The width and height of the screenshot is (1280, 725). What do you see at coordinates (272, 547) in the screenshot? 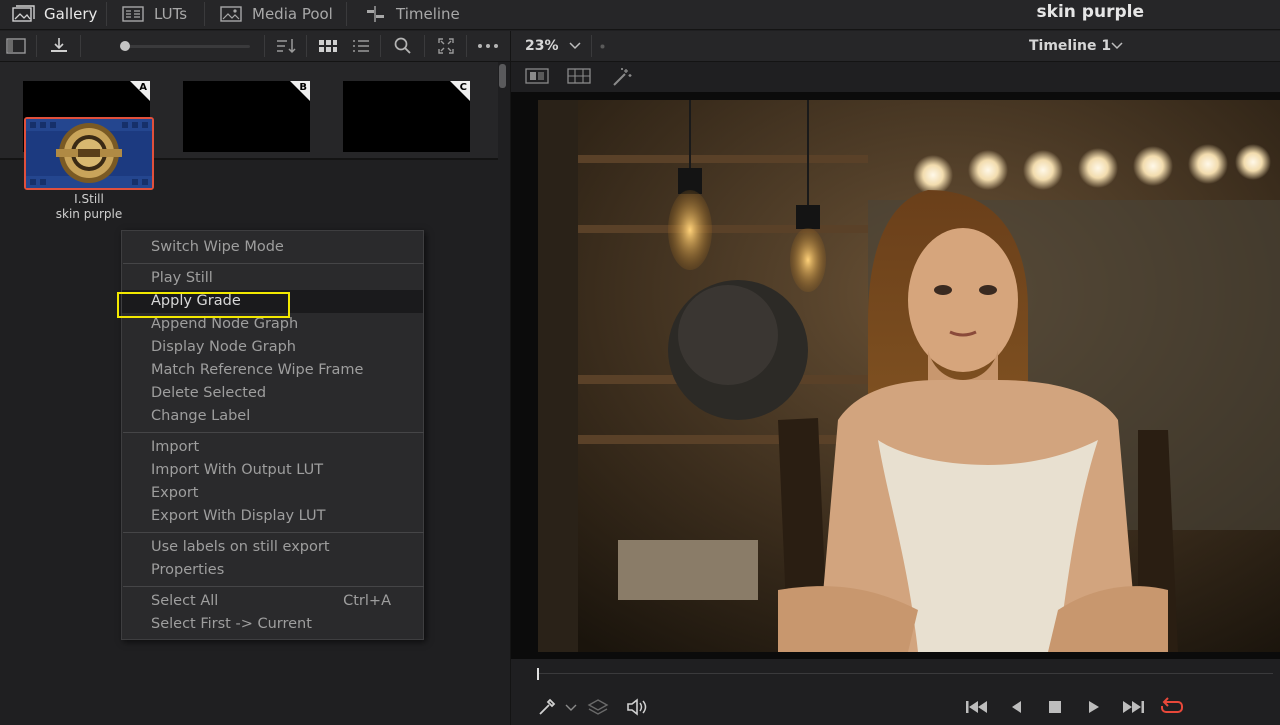
I see `menu-item-use-labels-on-still-export: Use labels on still export` at bounding box center [272, 547].